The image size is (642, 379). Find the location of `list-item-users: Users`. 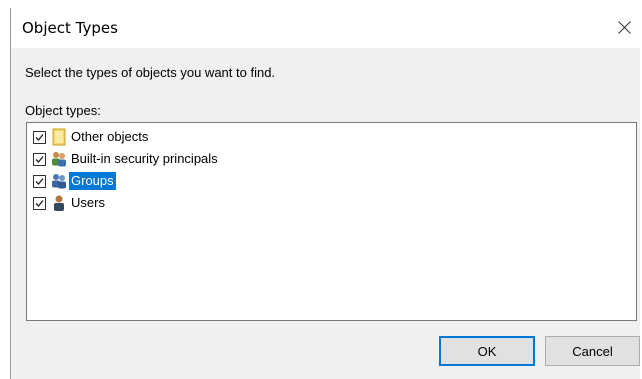

list-item-users: Users is located at coordinates (70, 203).